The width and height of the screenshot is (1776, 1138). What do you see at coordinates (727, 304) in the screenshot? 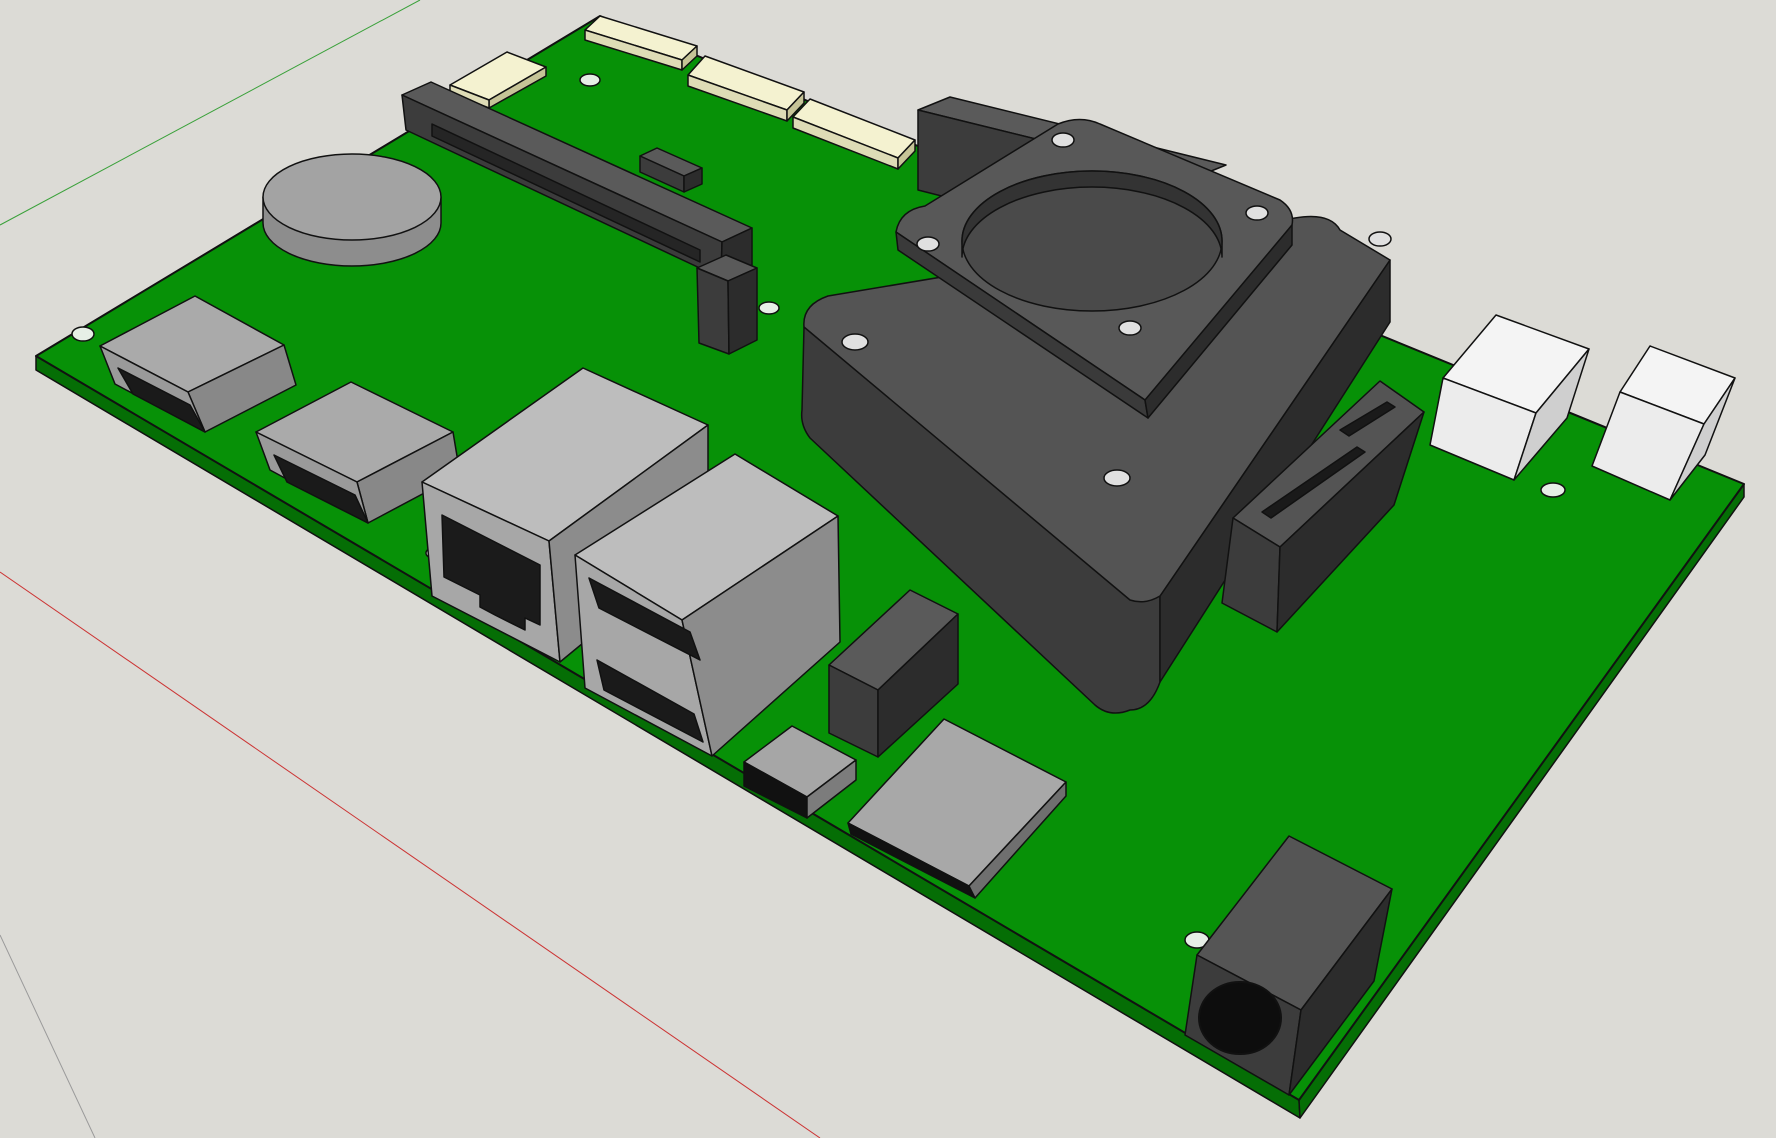
I see `header-post` at bounding box center [727, 304].